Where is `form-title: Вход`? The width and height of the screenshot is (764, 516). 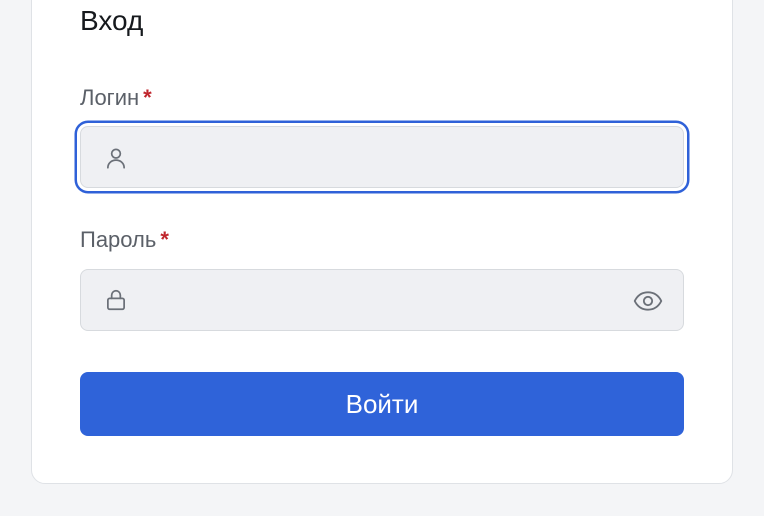 form-title: Вход is located at coordinates (112, 20).